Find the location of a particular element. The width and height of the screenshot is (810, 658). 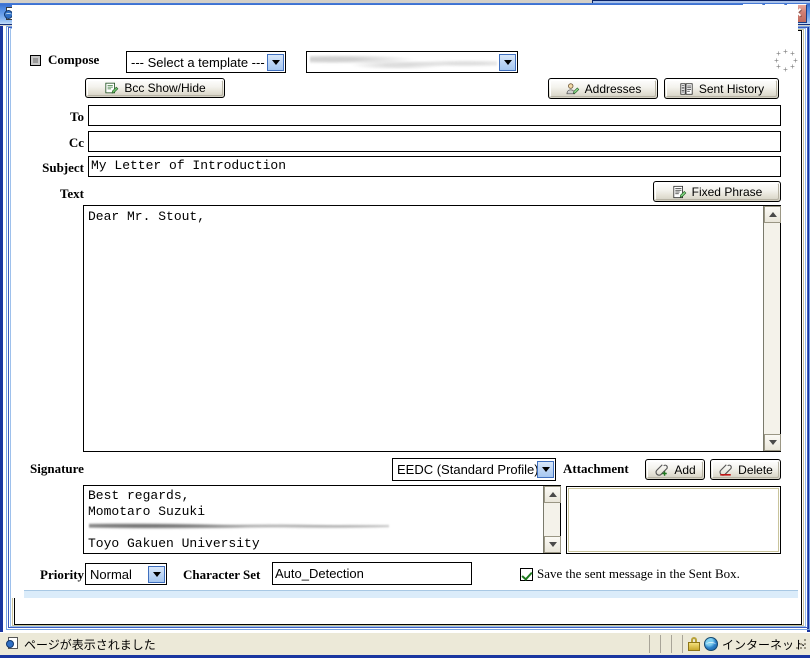

text-label: Text is located at coordinates (71, 193).